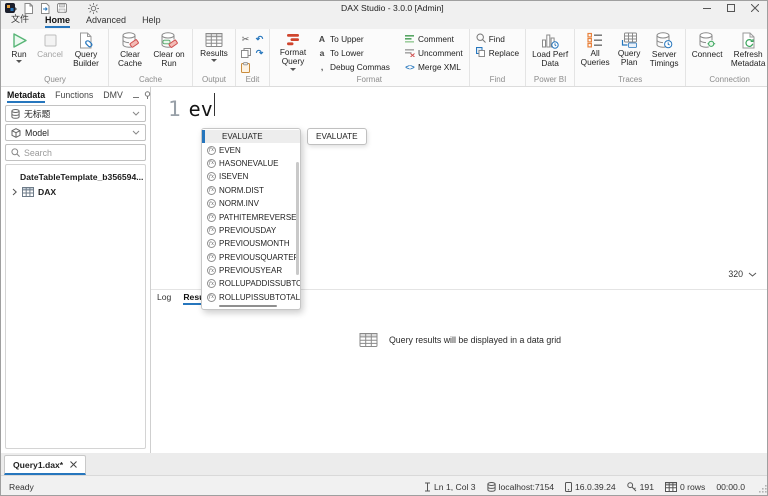  What do you see at coordinates (434, 39) in the screenshot?
I see `comment-button: Comment` at bounding box center [434, 39].